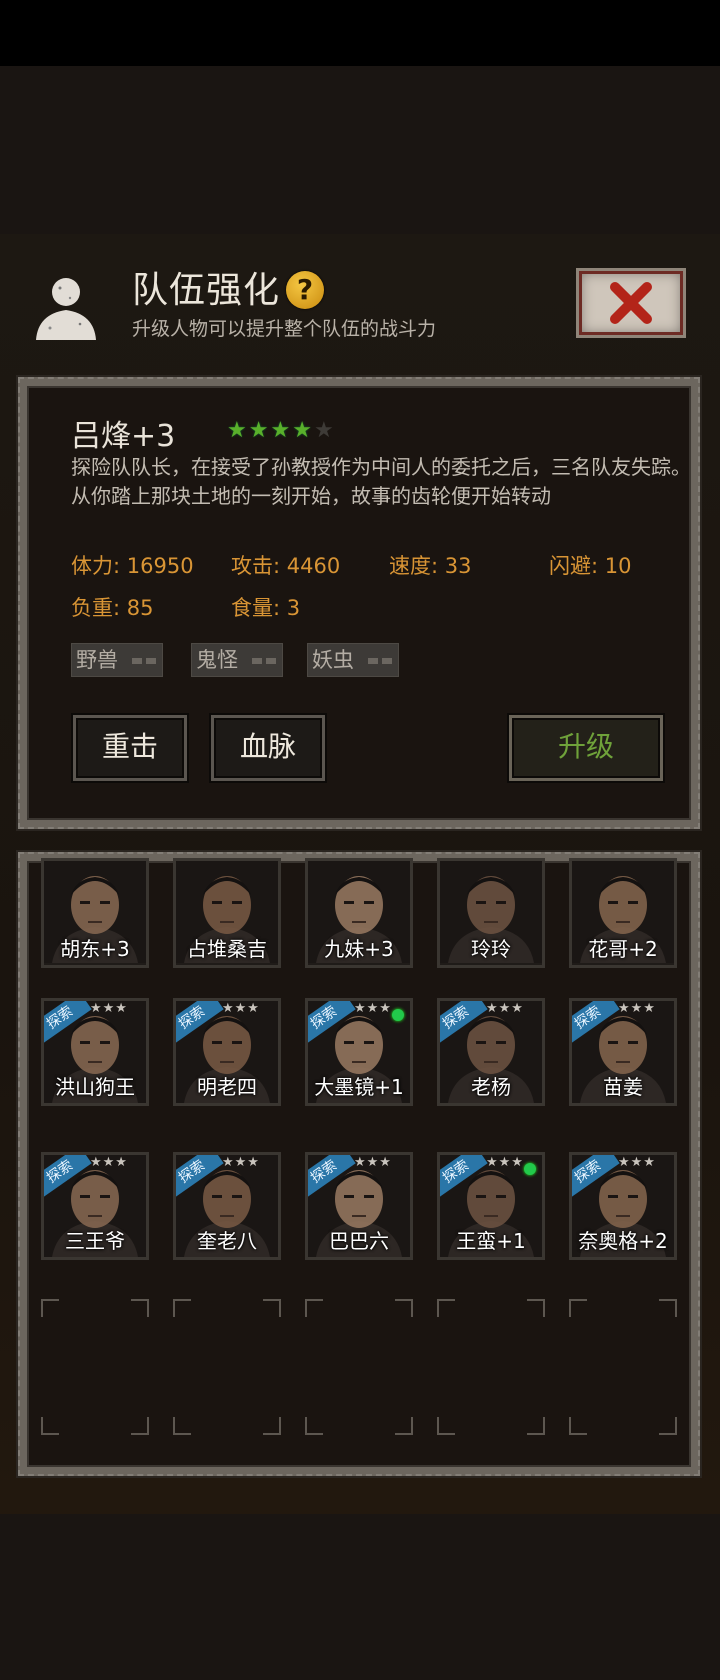 This screenshot has width=720, height=1680. I want to click on stat-hp: 体力: 16950, so click(132, 566).